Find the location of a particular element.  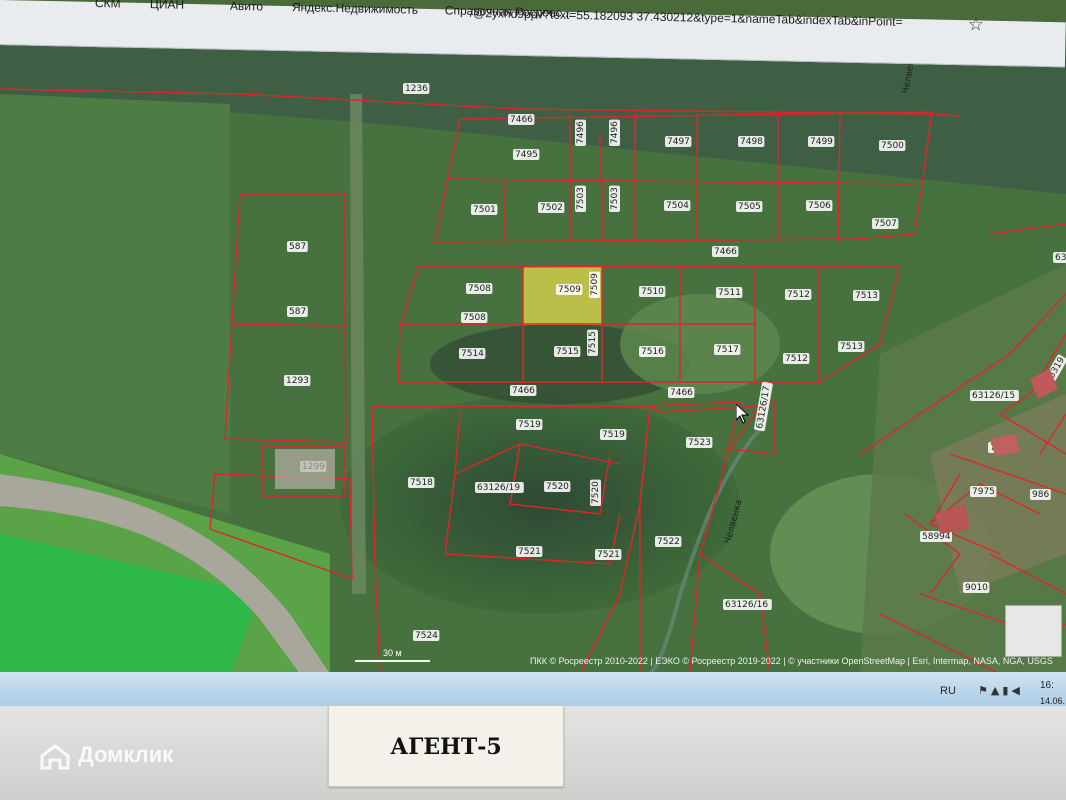

plot-label: 7524 is located at coordinates (426, 636).